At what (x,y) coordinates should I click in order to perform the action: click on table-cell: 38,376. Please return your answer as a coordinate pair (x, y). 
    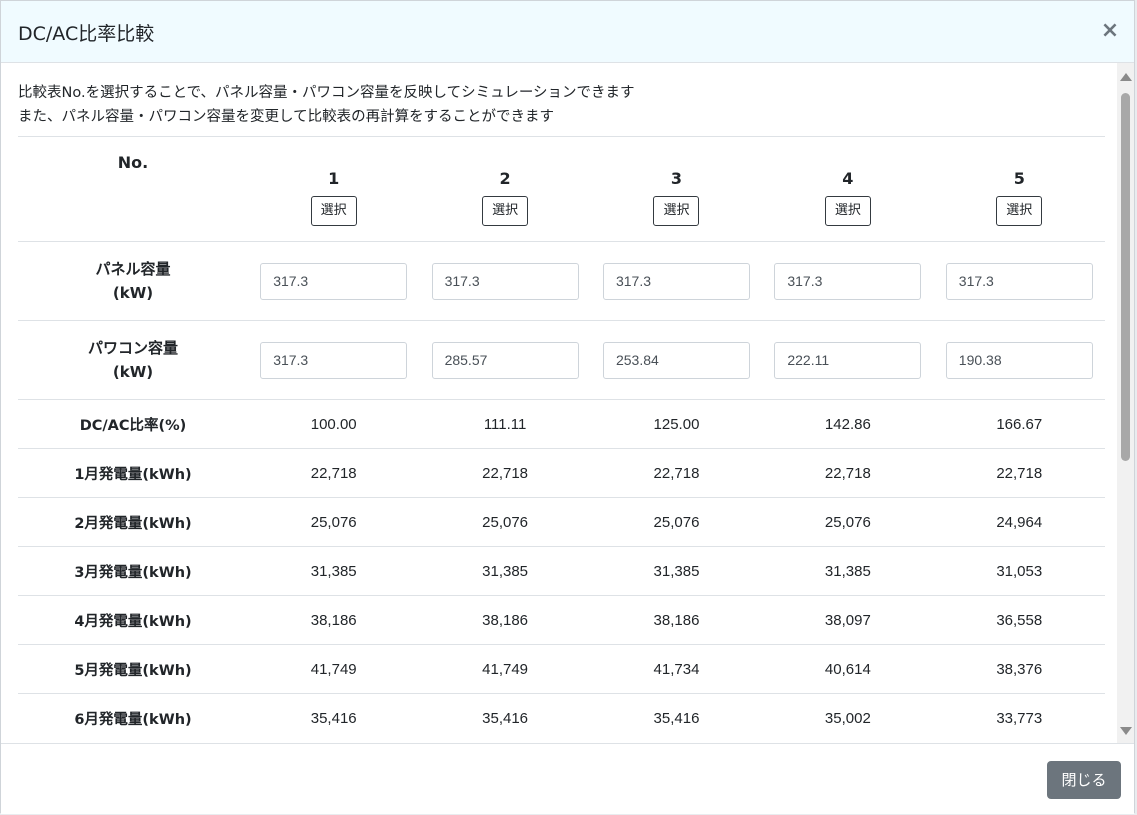
    Looking at the image, I should click on (1019, 669).